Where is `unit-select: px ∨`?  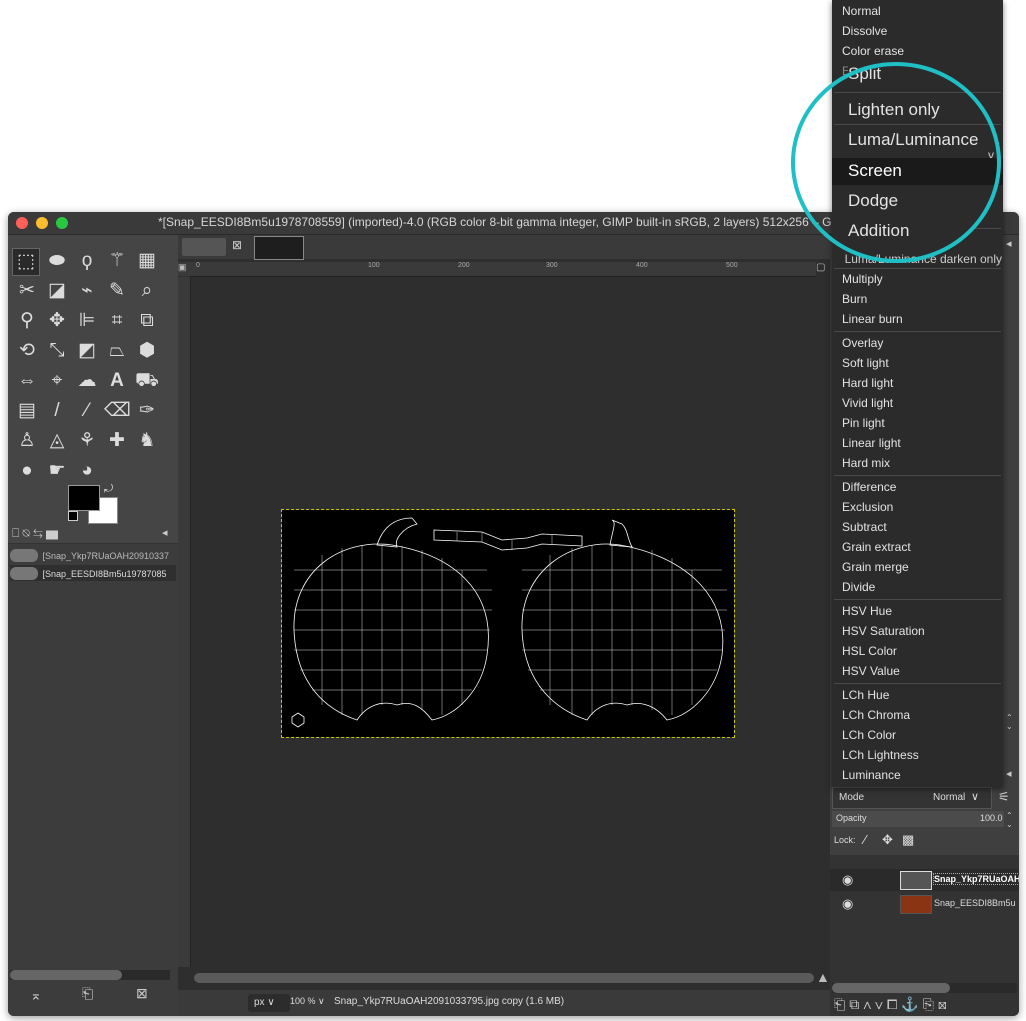 unit-select: px ∨ is located at coordinates (269, 1003).